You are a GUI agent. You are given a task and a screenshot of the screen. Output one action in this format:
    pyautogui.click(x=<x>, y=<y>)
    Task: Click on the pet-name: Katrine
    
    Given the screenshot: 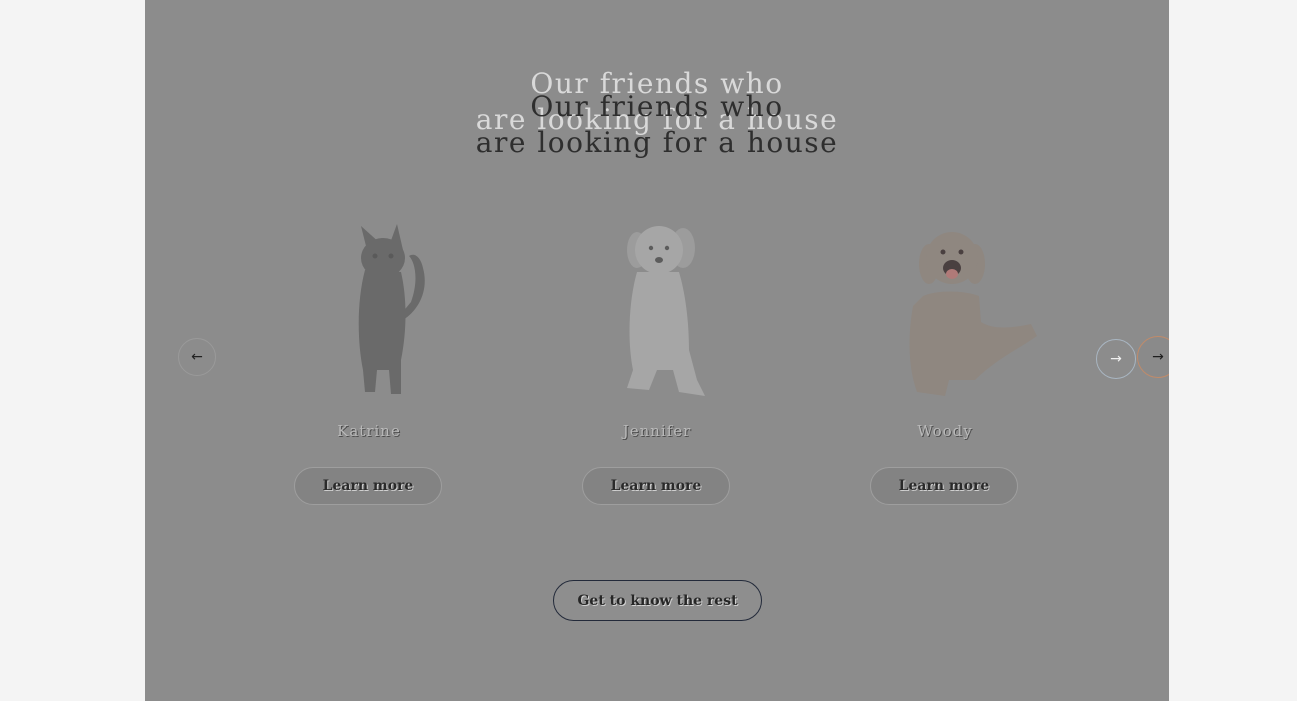 What is the action you would take?
    pyautogui.click(x=369, y=431)
    